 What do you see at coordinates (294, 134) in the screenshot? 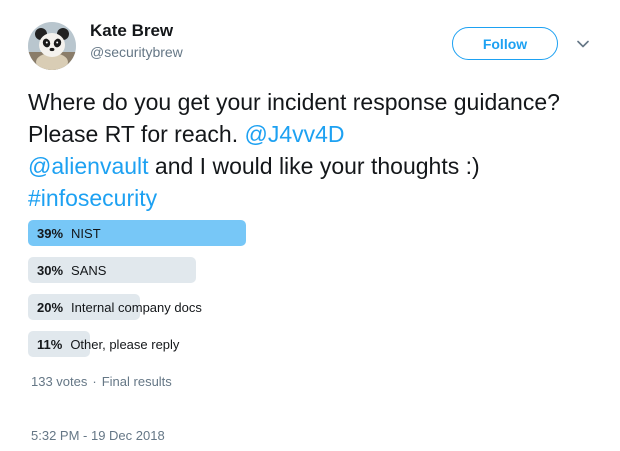
I see `mention-link: @J4vv4D` at bounding box center [294, 134].